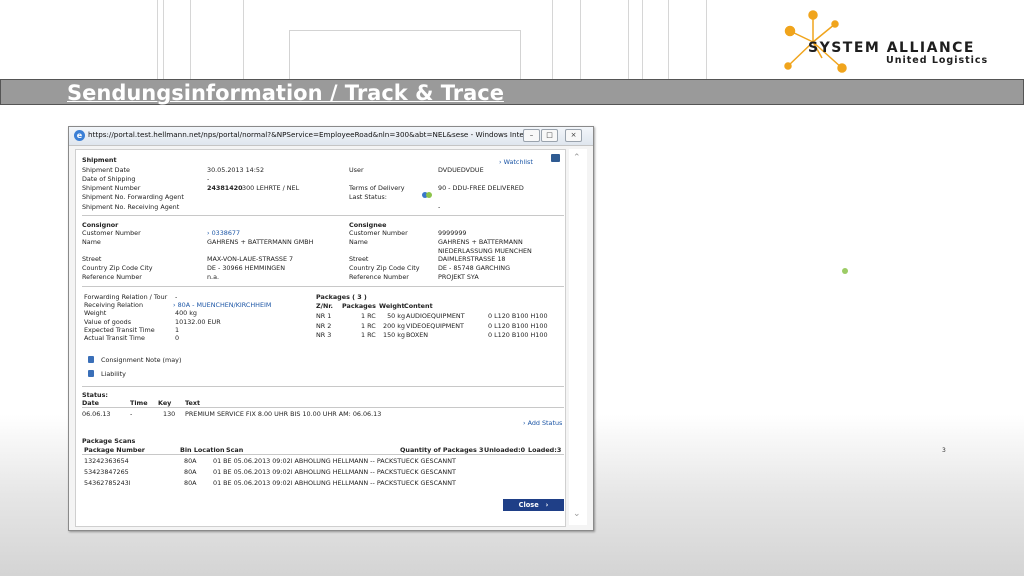 The width and height of the screenshot is (1024, 576). What do you see at coordinates (944, 450) in the screenshot?
I see `page-number: 3` at bounding box center [944, 450].